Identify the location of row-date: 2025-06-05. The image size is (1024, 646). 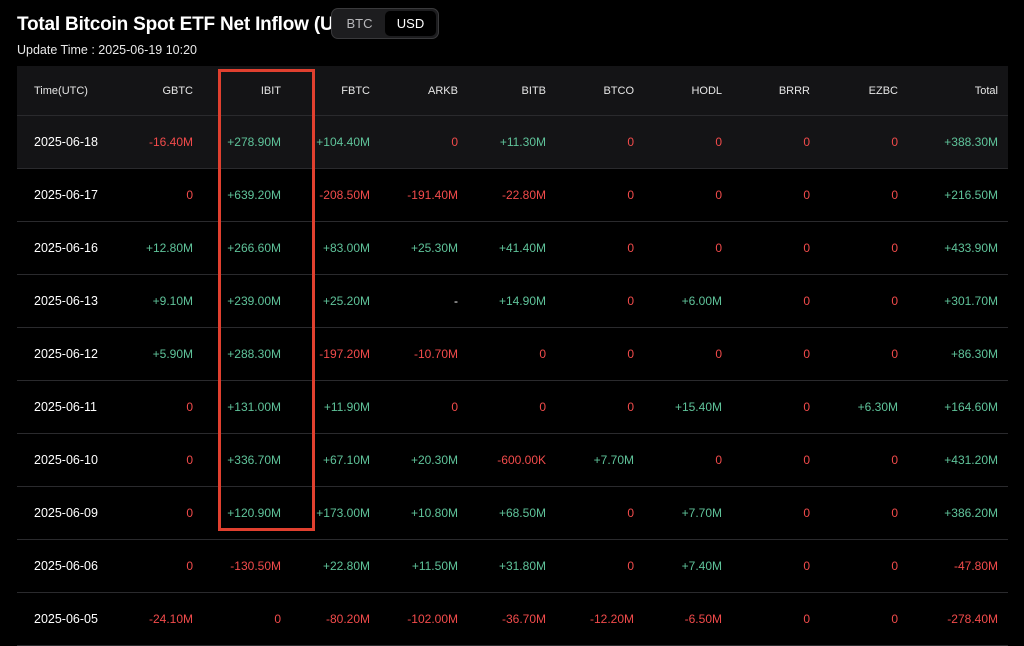
(66, 619).